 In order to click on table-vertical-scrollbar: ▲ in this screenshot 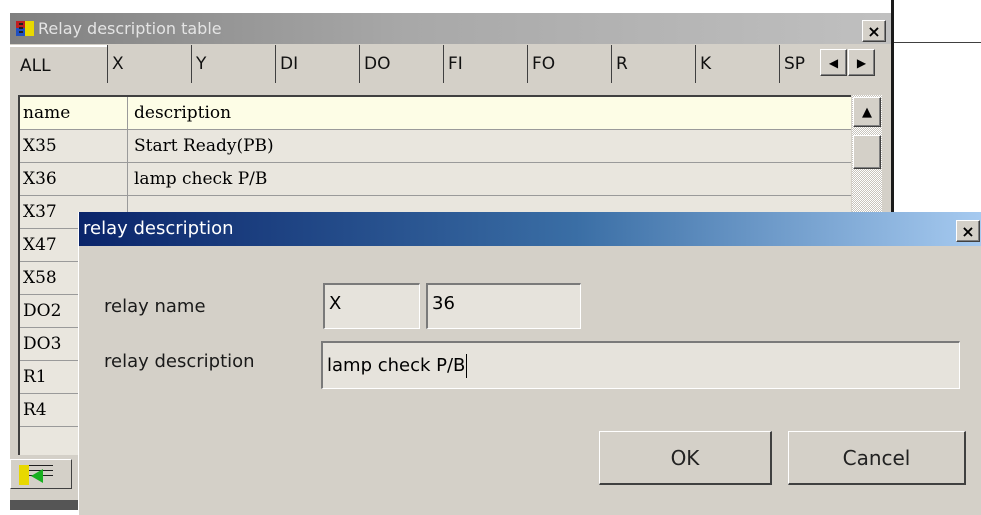, I will do `click(867, 160)`.